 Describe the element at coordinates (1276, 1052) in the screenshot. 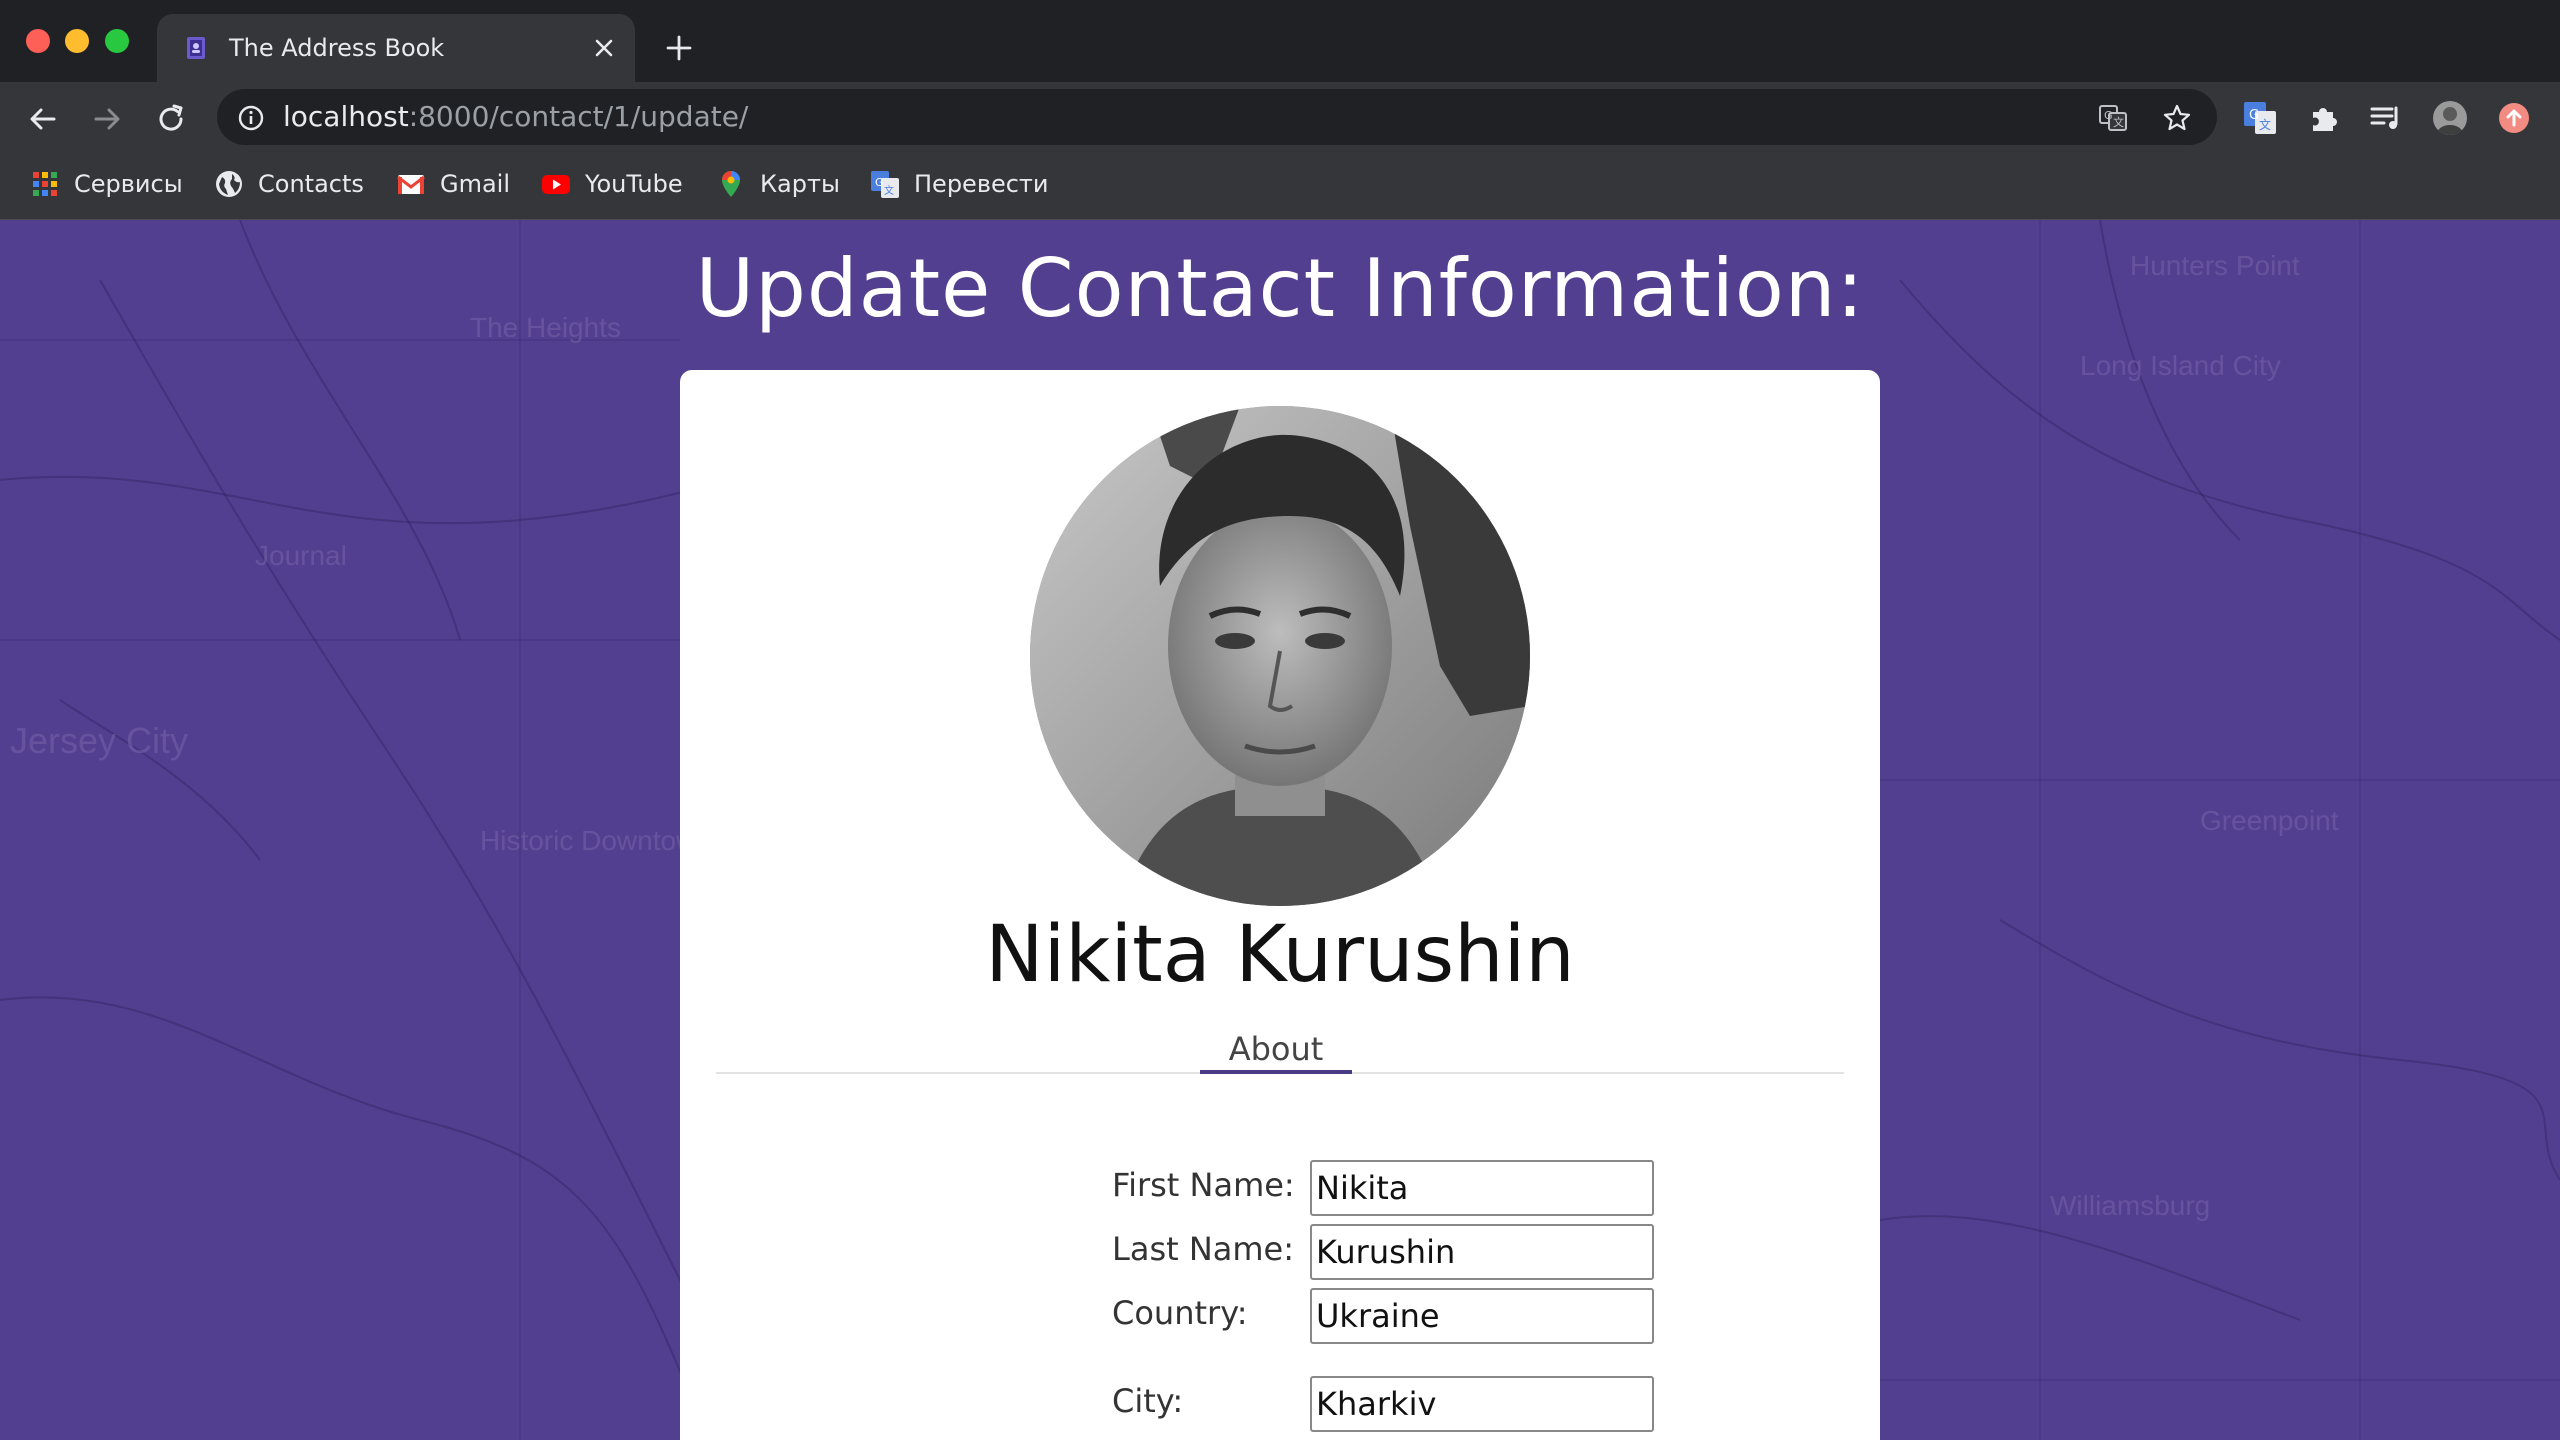

I see `tab-about: About` at that location.